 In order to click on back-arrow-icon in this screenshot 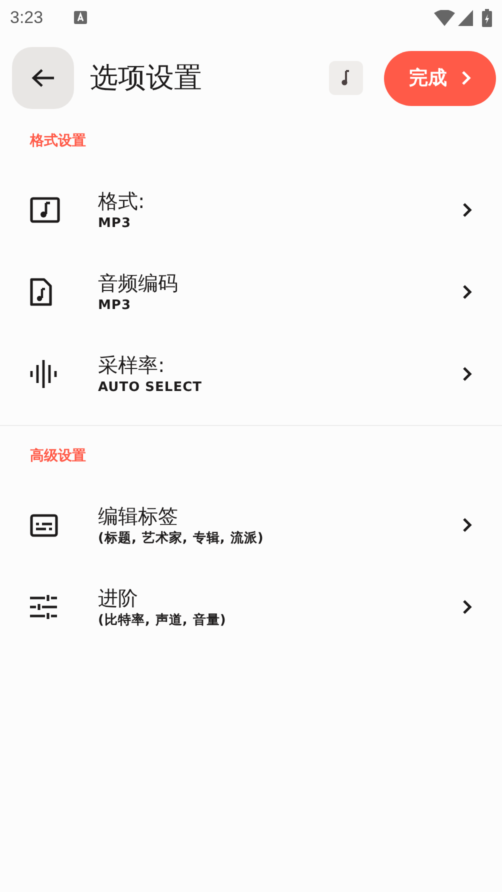, I will do `click(43, 78)`.